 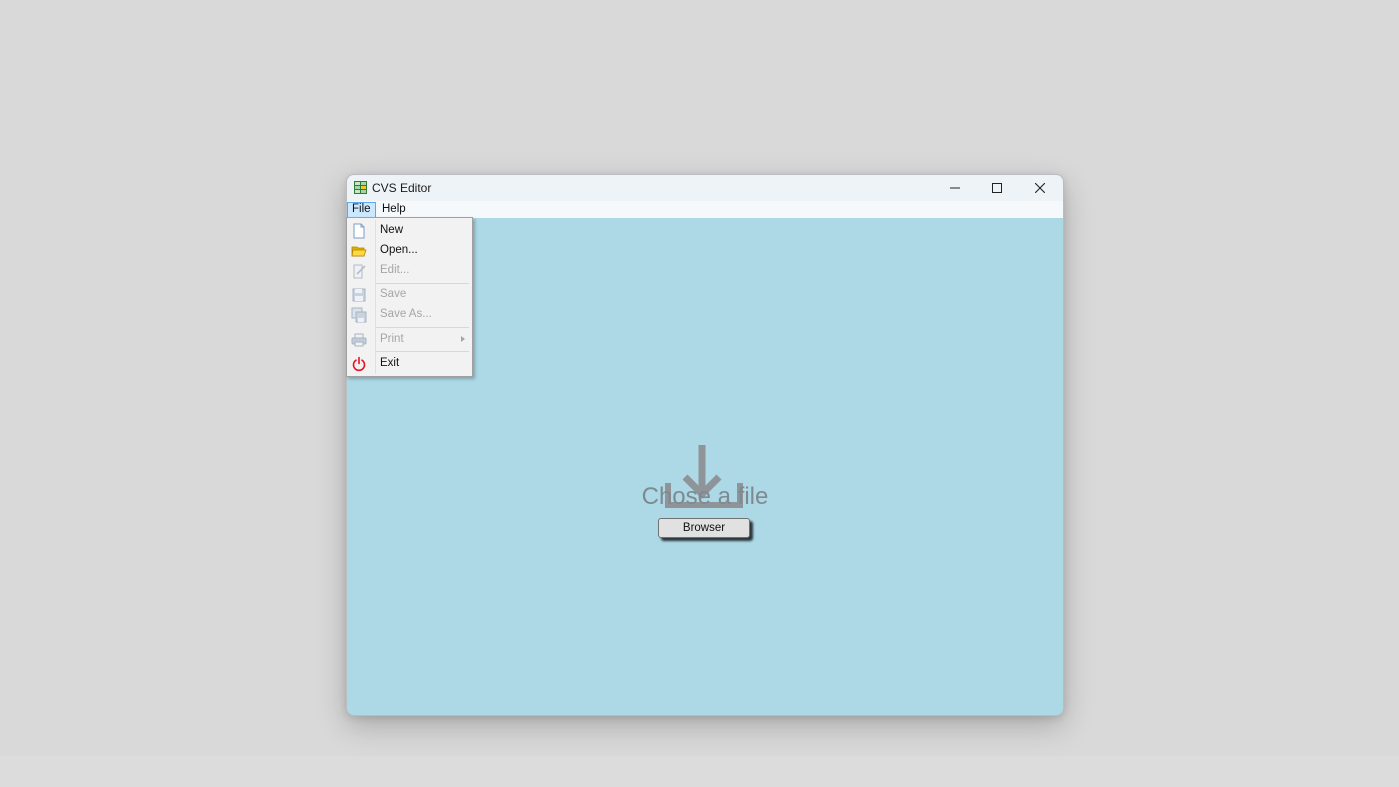 I want to click on menu-item-new: New, so click(x=409, y=231).